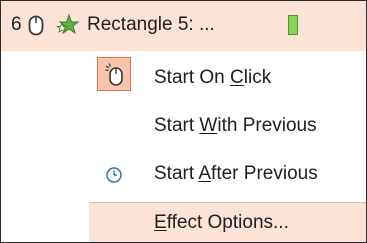  Describe the element at coordinates (36, 25) in the screenshot. I see `mouse-icon` at that location.